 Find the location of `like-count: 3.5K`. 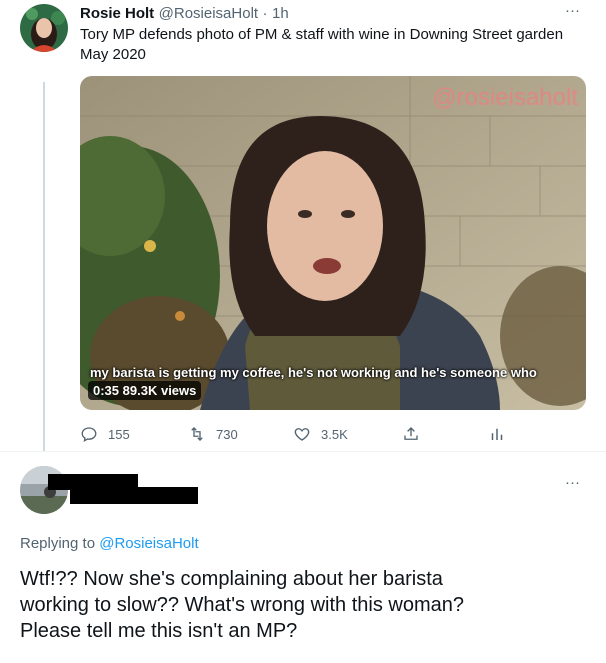

like-count: 3.5K is located at coordinates (334, 434).